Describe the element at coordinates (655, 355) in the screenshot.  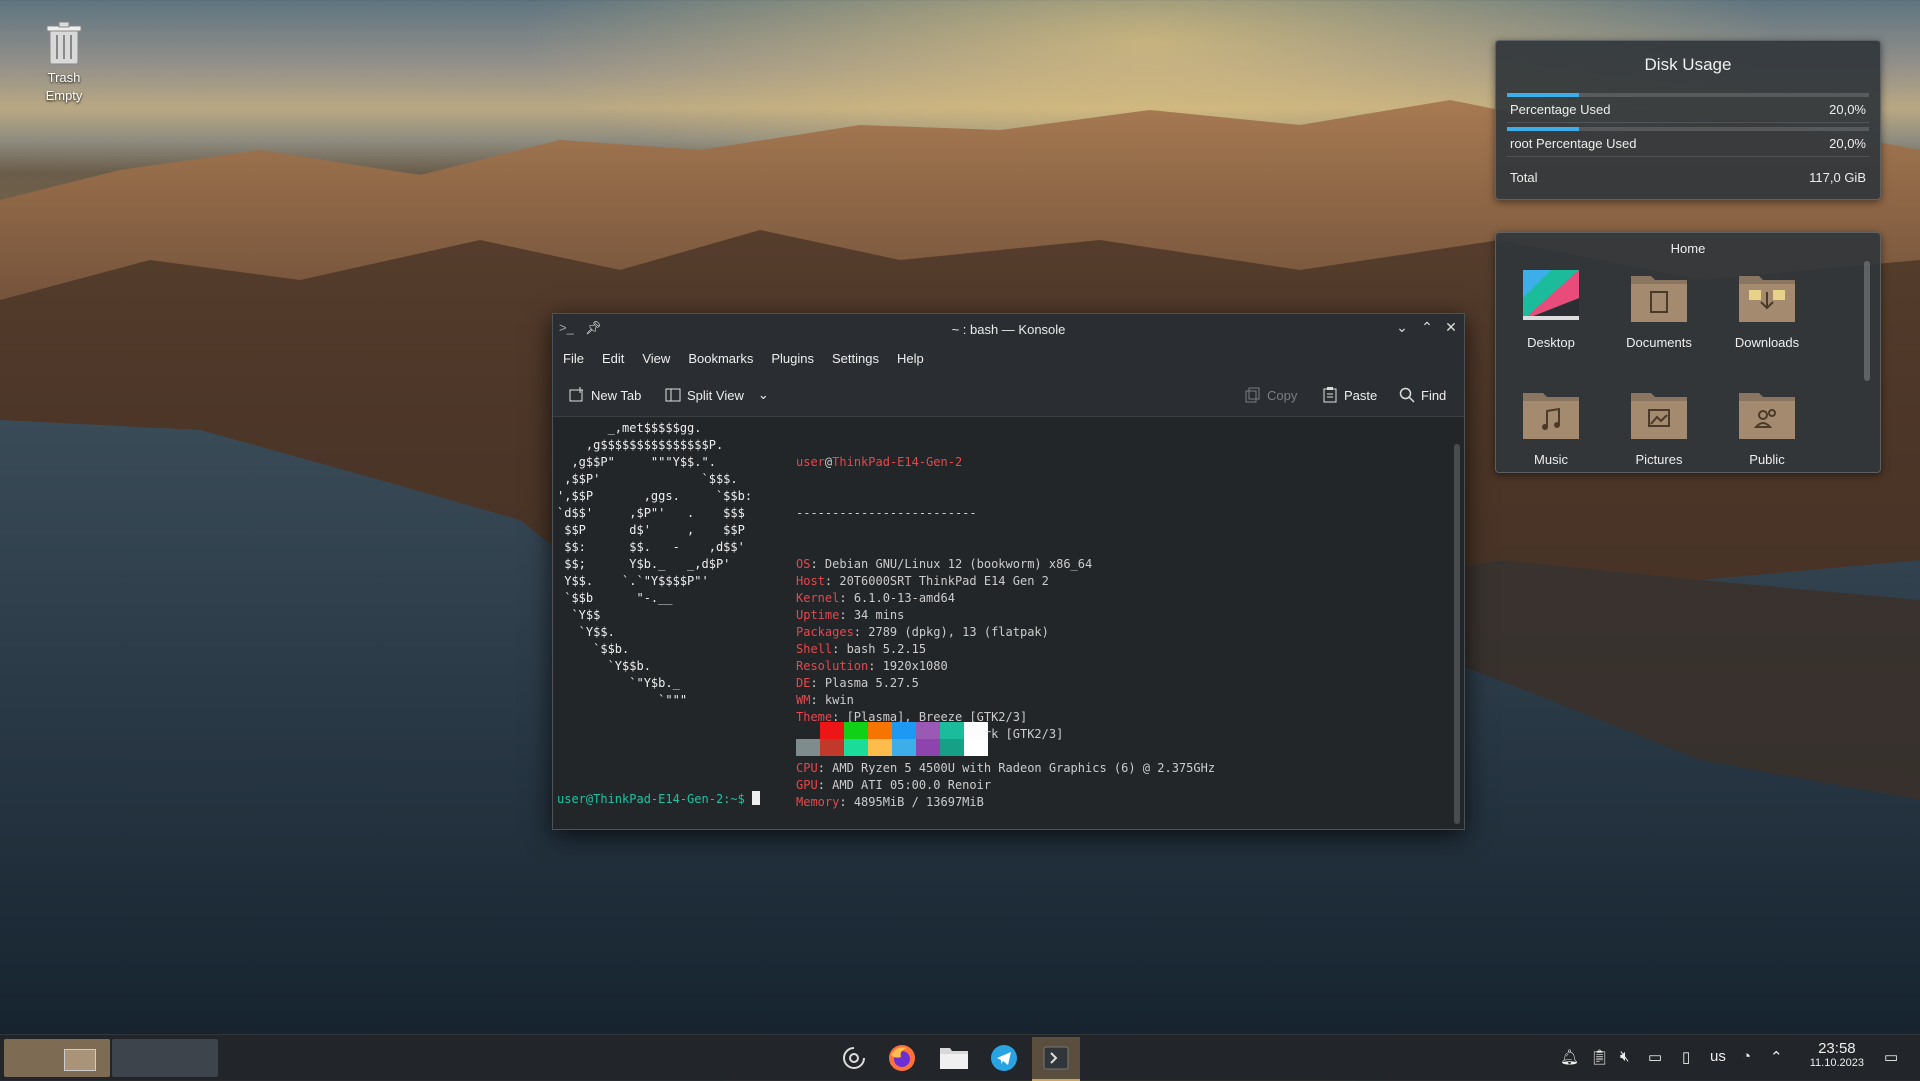
I see `menu-view: View` at that location.